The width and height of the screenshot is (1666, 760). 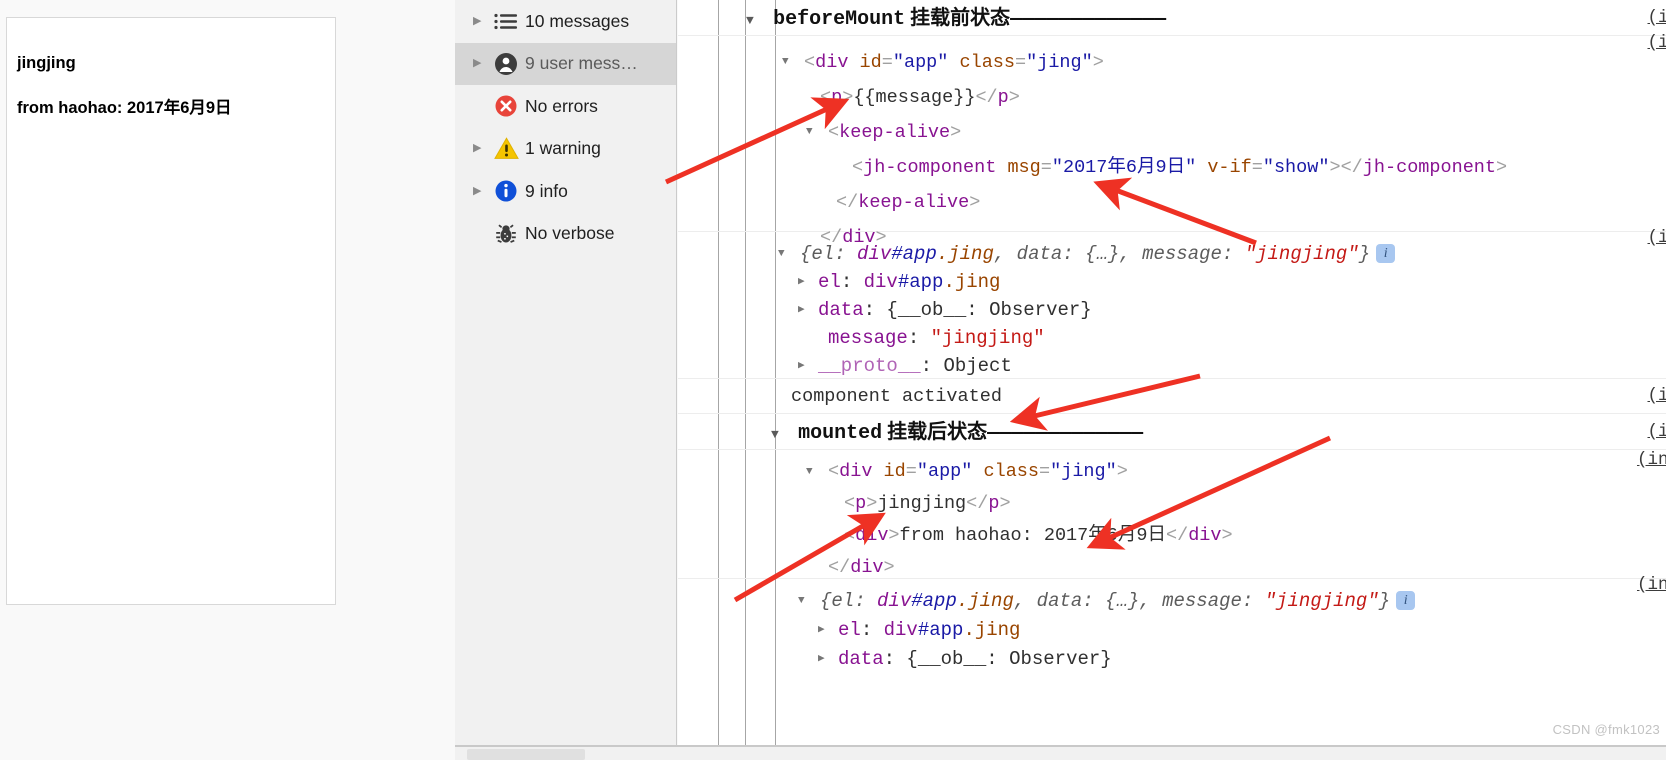 What do you see at coordinates (570, 233) in the screenshot?
I see `sidebar-item-label: No verbose` at bounding box center [570, 233].